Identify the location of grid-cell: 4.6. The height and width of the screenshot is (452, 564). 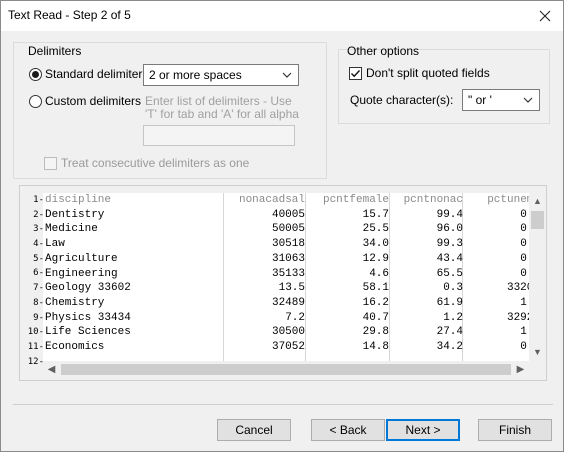
(379, 273).